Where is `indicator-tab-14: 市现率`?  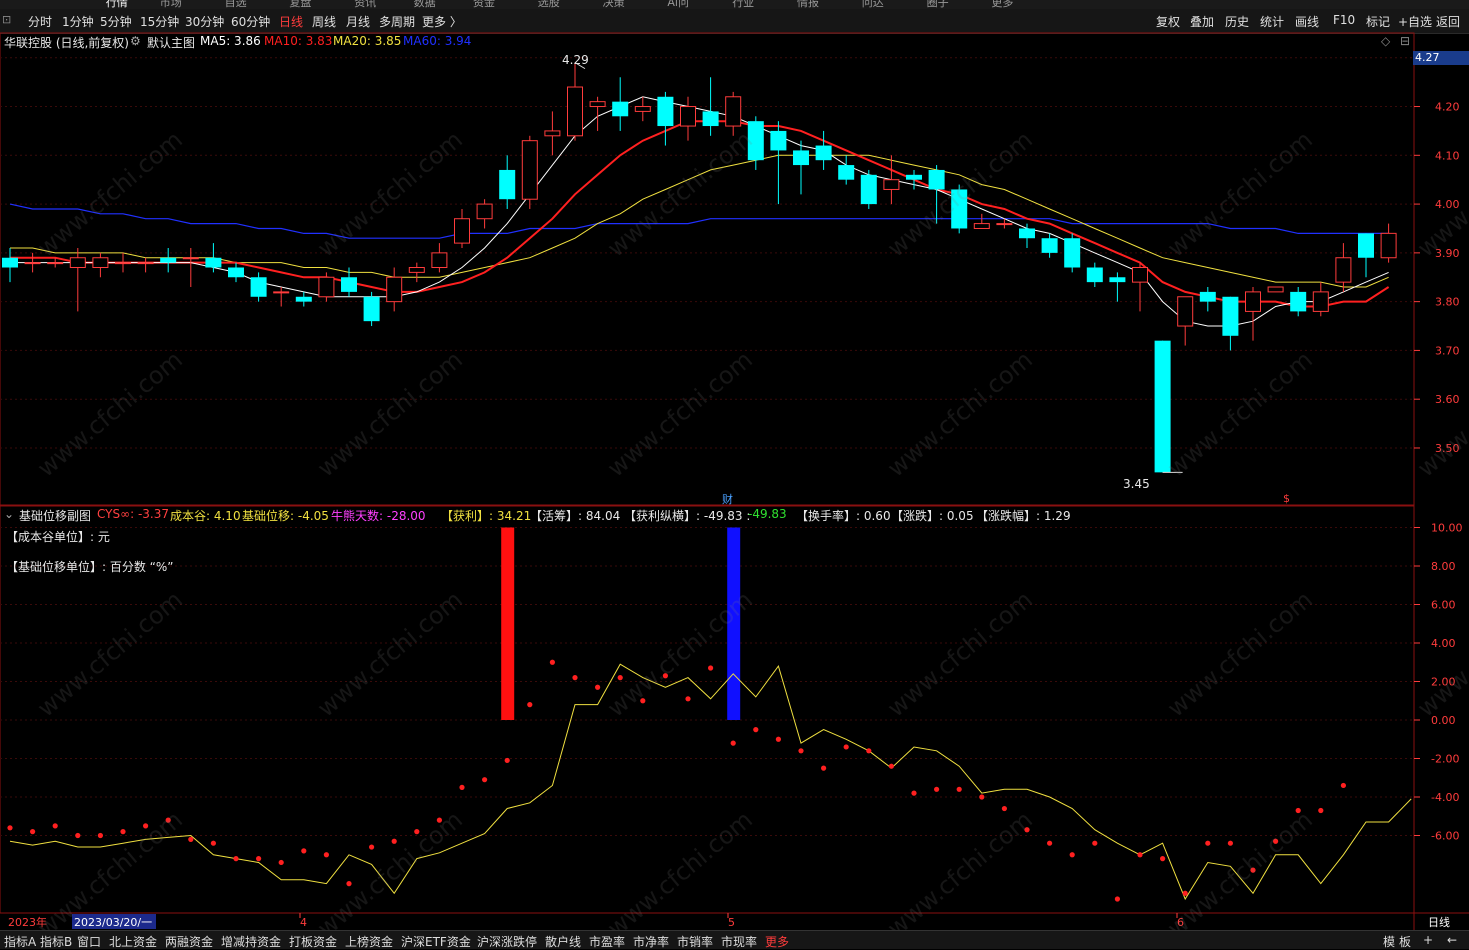
indicator-tab-14: 市现率 is located at coordinates (739, 941).